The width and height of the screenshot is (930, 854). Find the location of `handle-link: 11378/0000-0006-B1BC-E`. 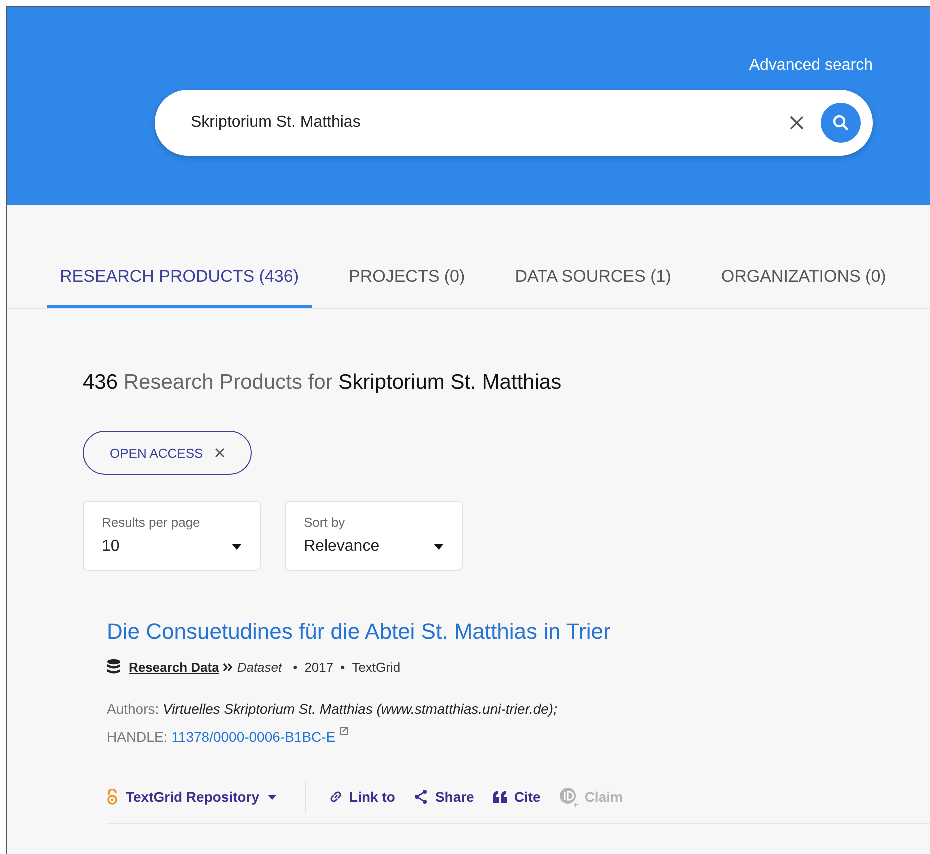

handle-link: 11378/0000-0006-B1BC-E is located at coordinates (254, 737).